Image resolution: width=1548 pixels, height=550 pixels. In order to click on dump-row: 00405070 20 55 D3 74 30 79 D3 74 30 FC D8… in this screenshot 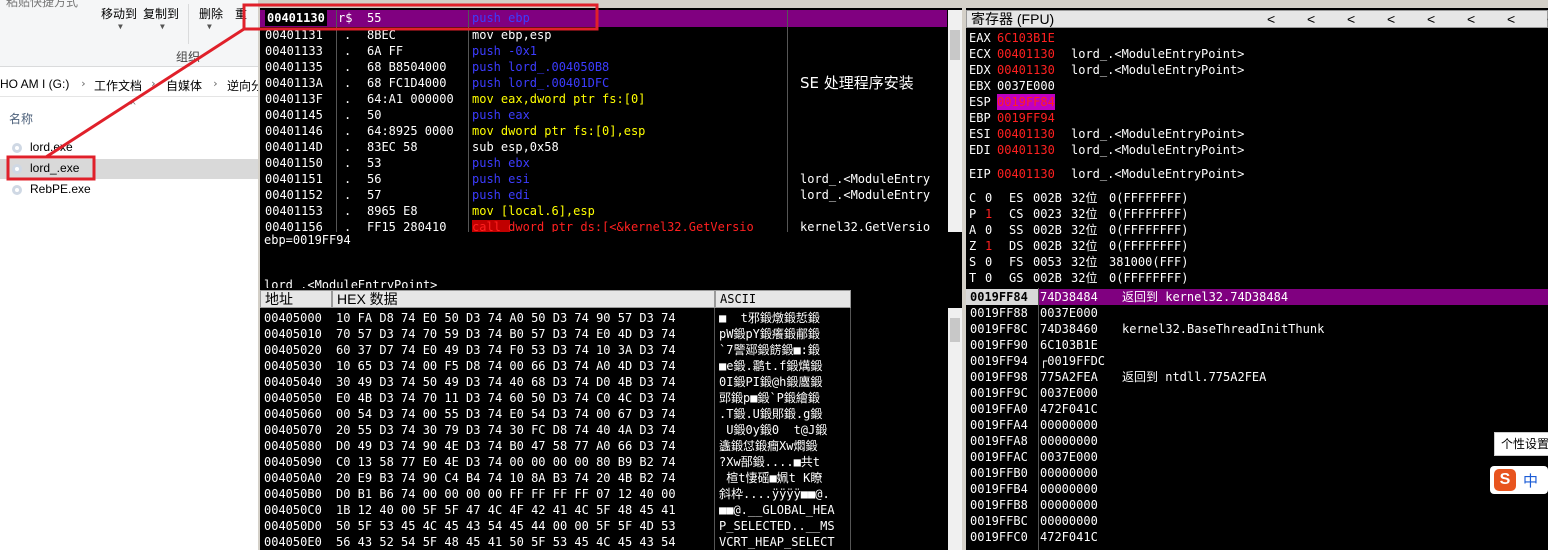, I will do `click(603, 430)`.